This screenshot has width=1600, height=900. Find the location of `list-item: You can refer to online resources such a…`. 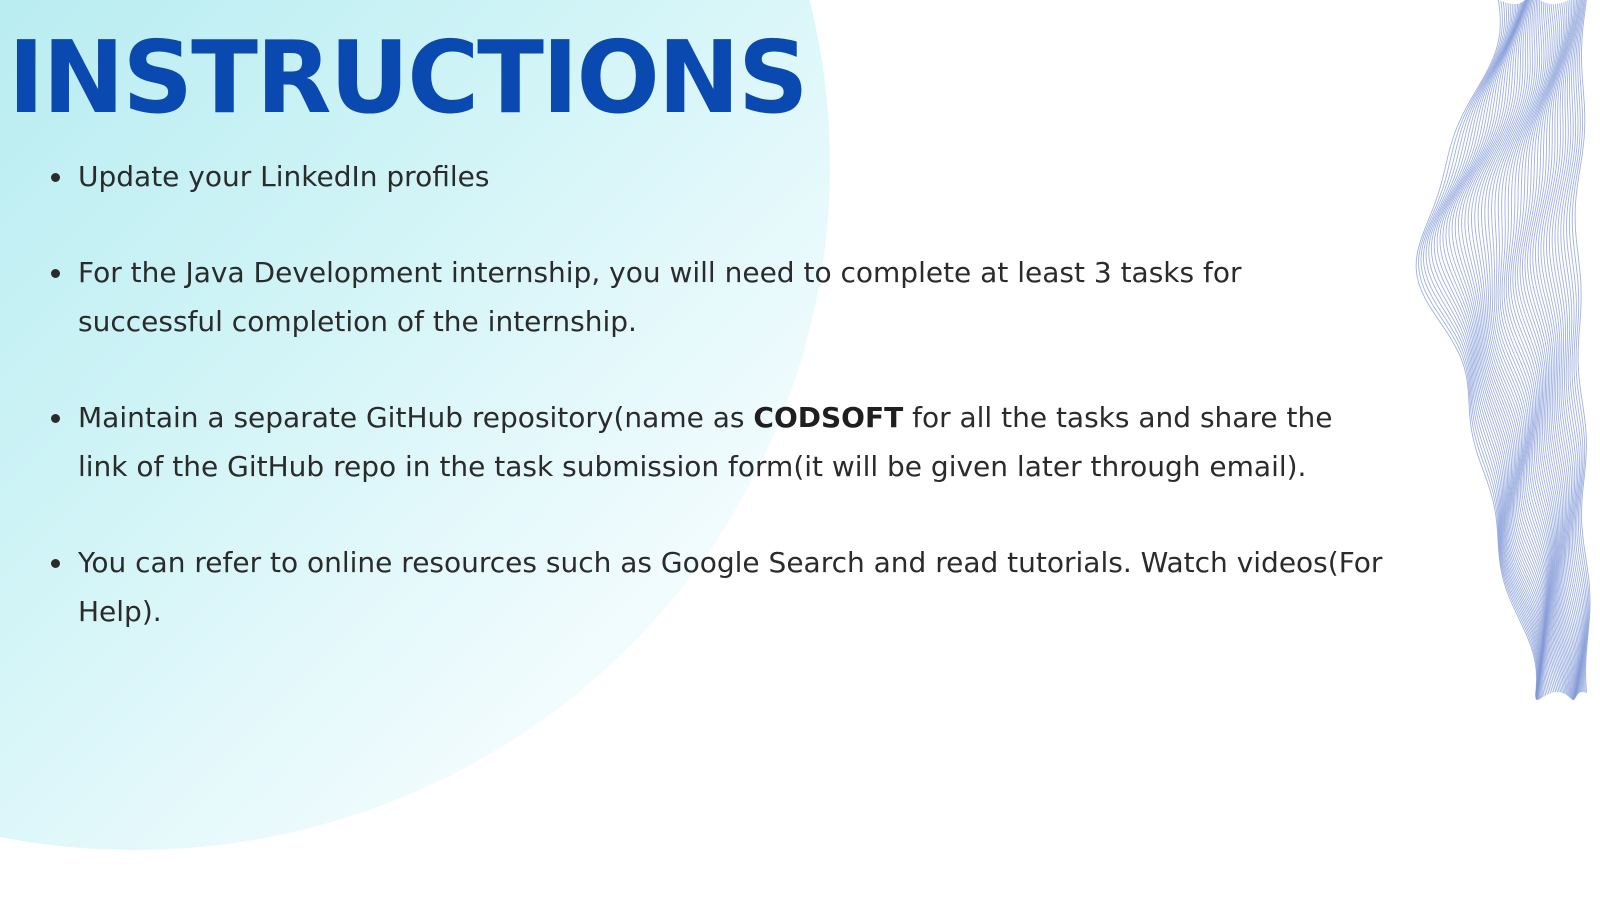

list-item: You can refer to online resources such a… is located at coordinates (719, 587).